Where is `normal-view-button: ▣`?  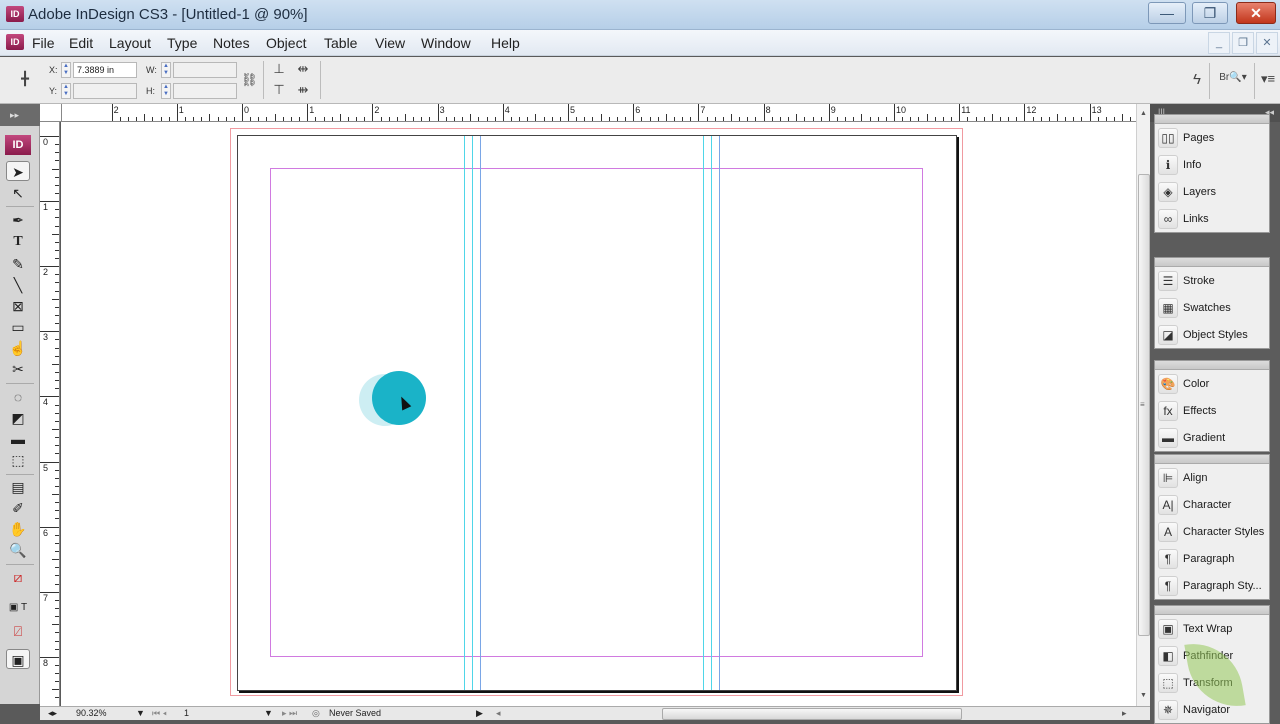
normal-view-button: ▣ is located at coordinates (18, 659).